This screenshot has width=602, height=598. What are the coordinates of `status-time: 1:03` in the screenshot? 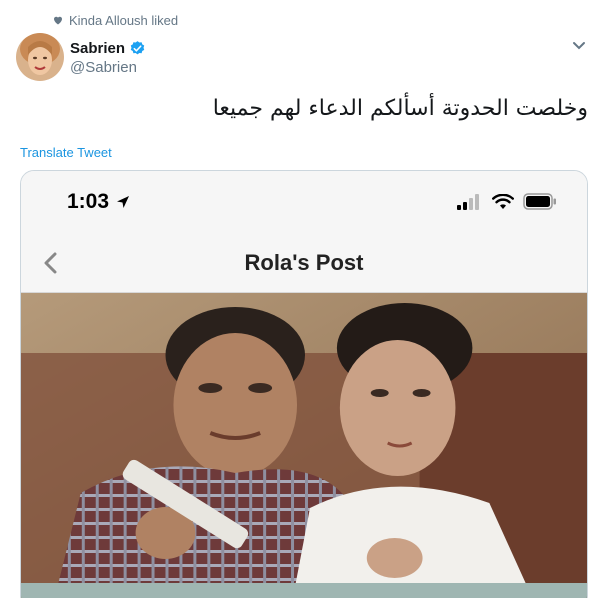 It's located at (88, 201).